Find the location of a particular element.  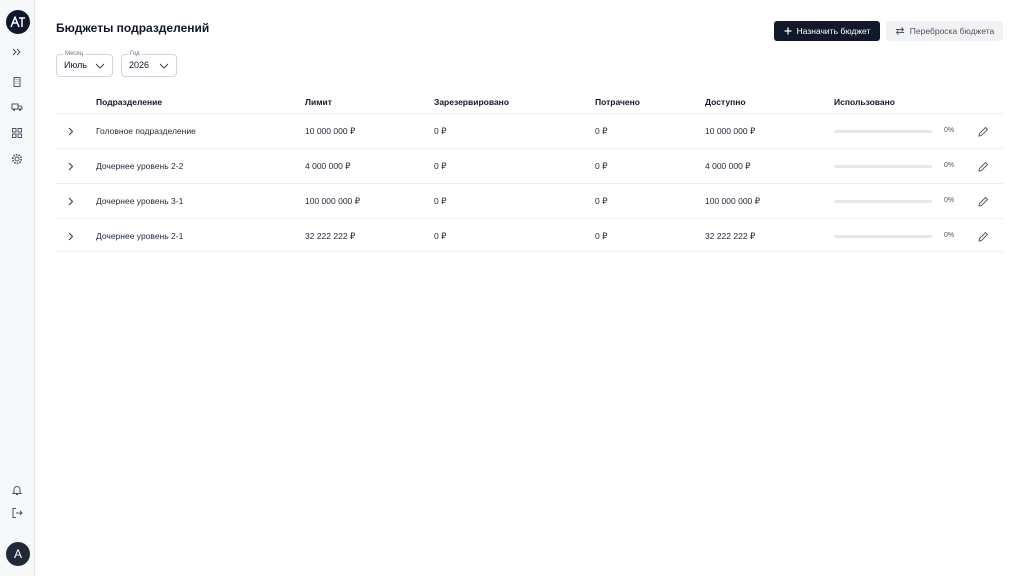

limit-value: 10 000 000 ₽ is located at coordinates (330, 131).